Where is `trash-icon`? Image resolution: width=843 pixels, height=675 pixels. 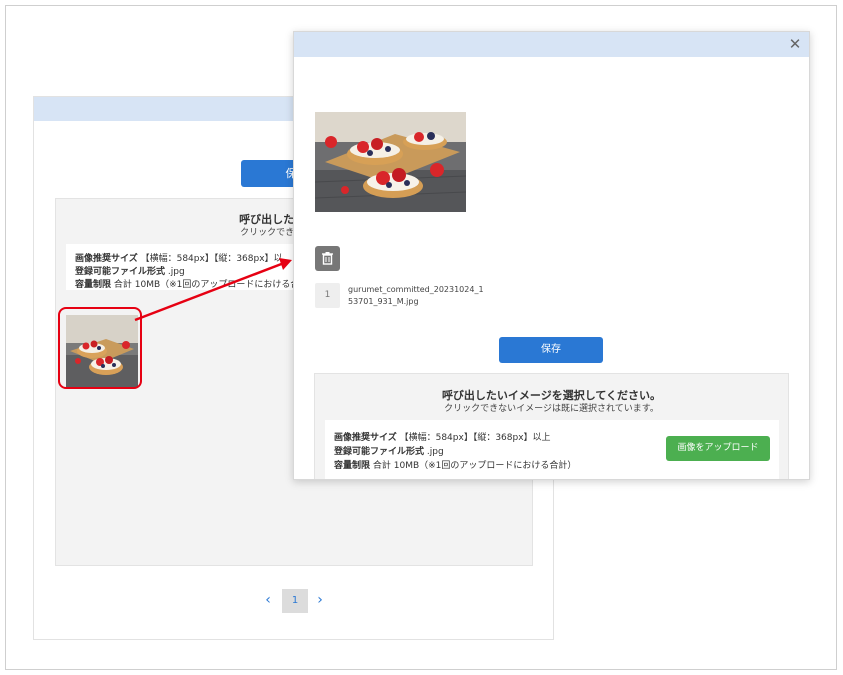
trash-icon is located at coordinates (327, 258).